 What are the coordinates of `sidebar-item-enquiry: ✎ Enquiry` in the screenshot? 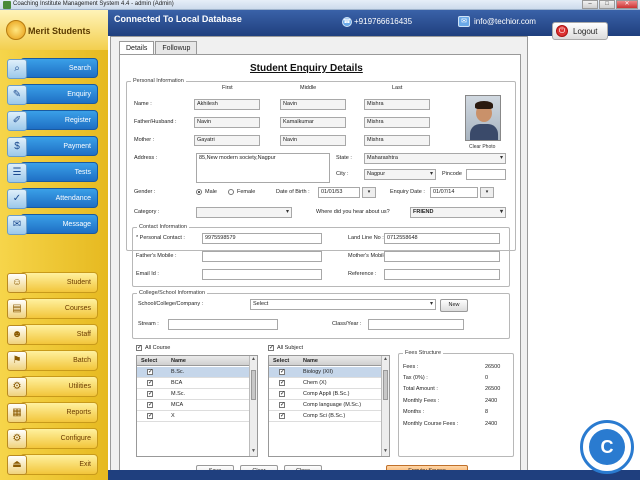 It's located at (52, 94).